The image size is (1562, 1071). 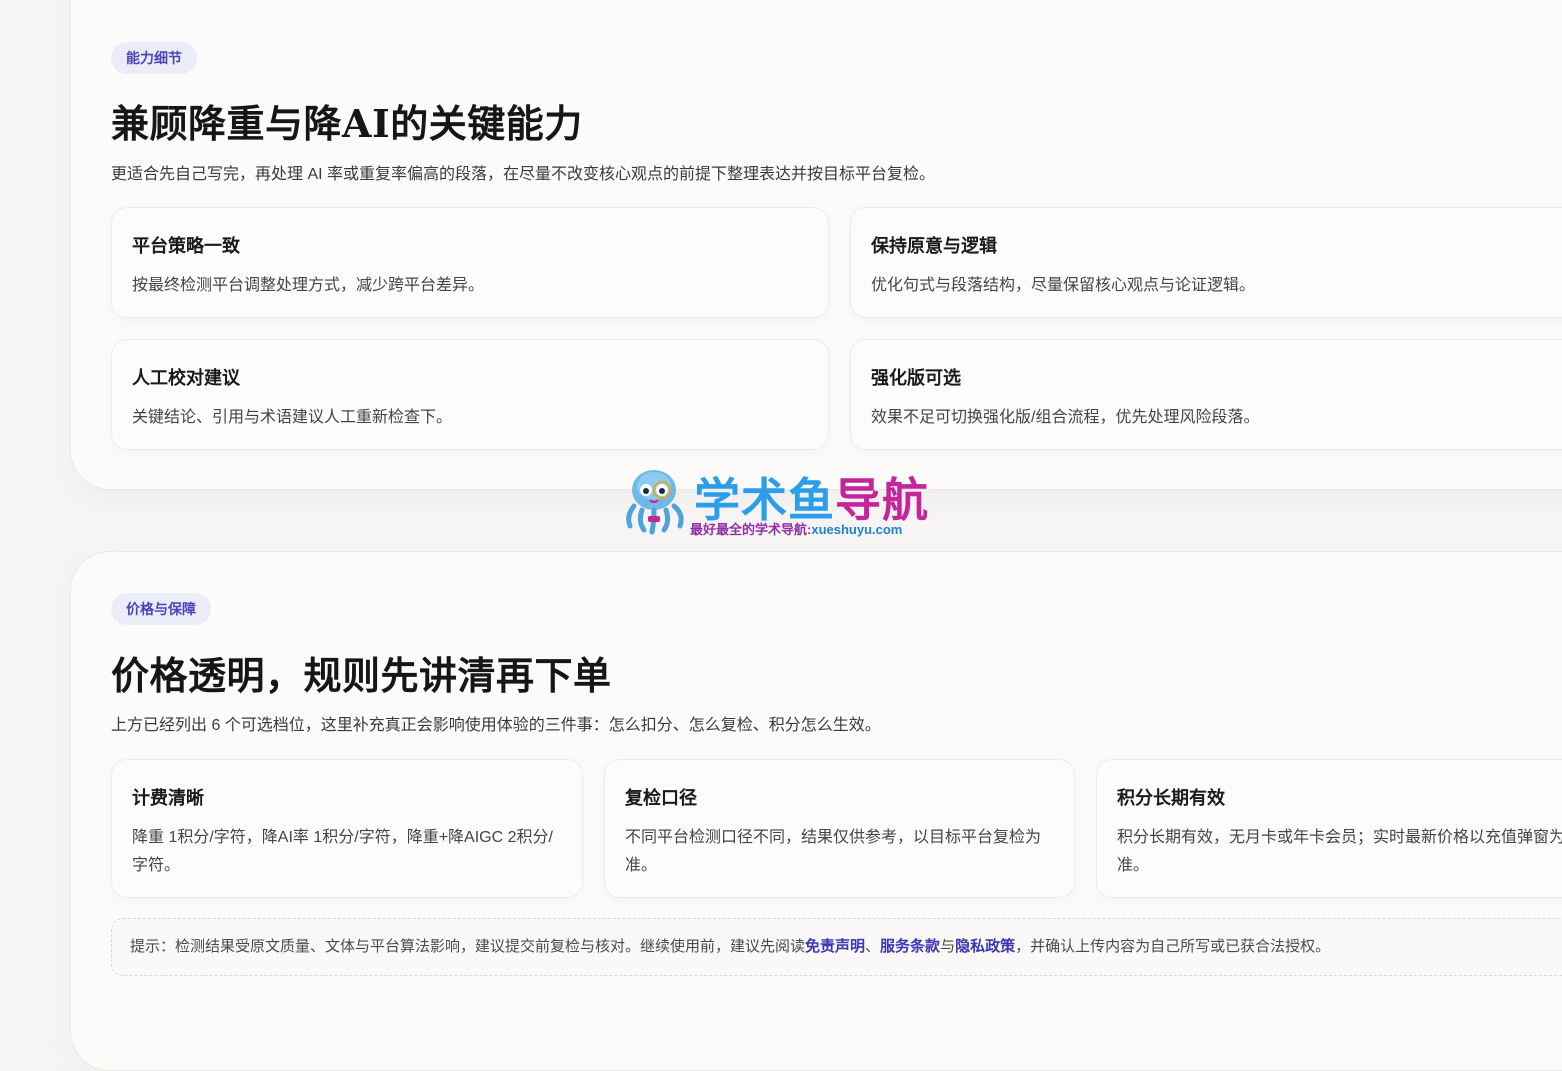 What do you see at coordinates (857, 529) in the screenshot?
I see `watermark-domain: xueshuyu.com` at bounding box center [857, 529].